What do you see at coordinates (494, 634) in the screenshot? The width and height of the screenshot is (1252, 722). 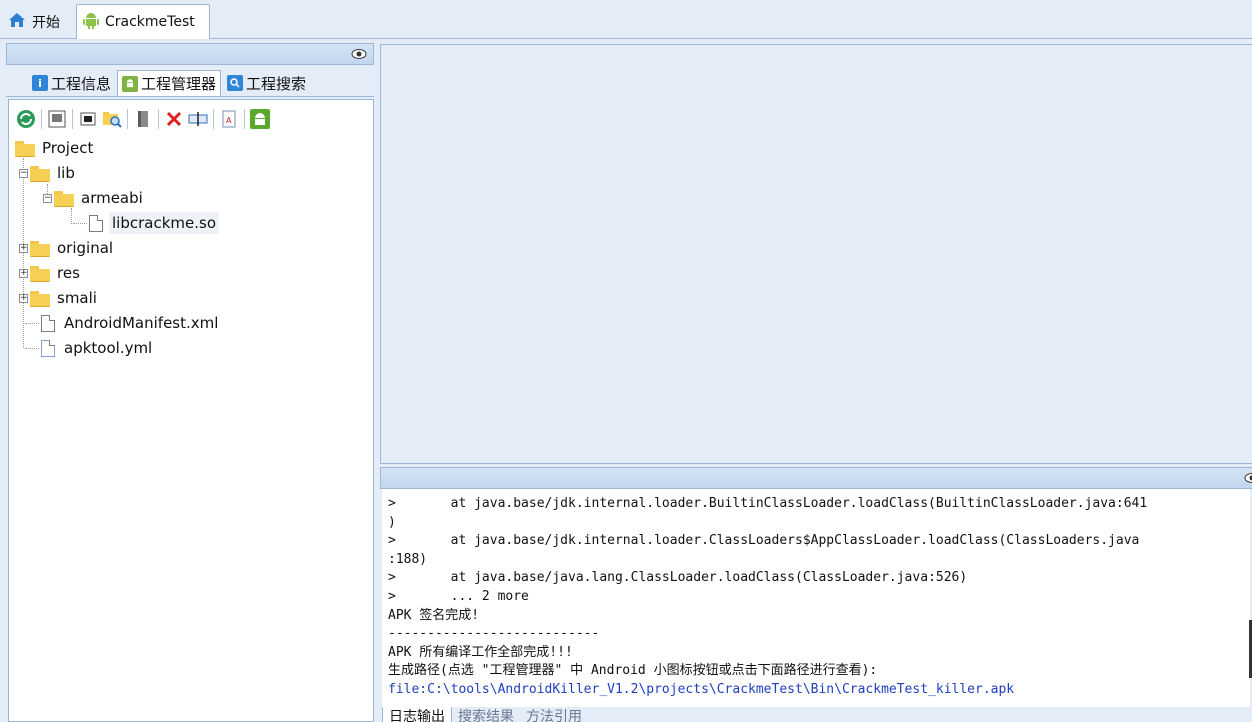 I see `log-line: ---------------------------` at bounding box center [494, 634].